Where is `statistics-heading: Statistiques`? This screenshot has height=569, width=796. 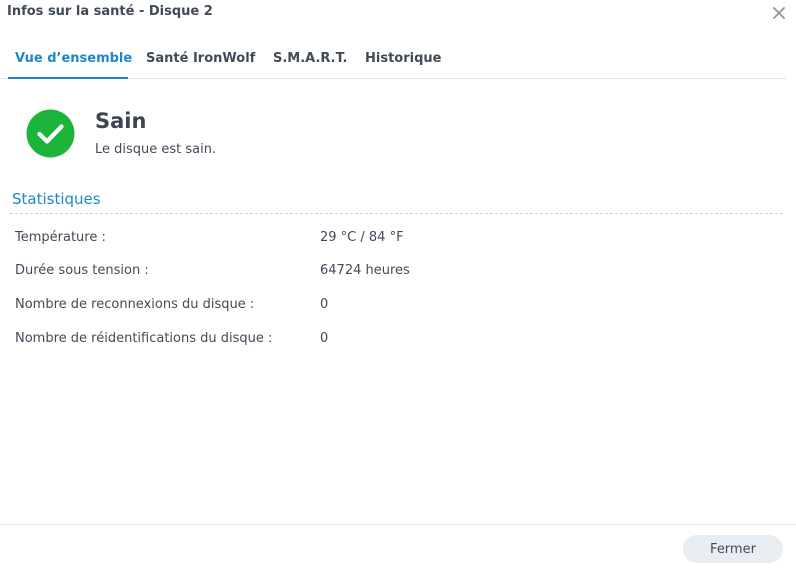
statistics-heading: Statistiques is located at coordinates (56, 199).